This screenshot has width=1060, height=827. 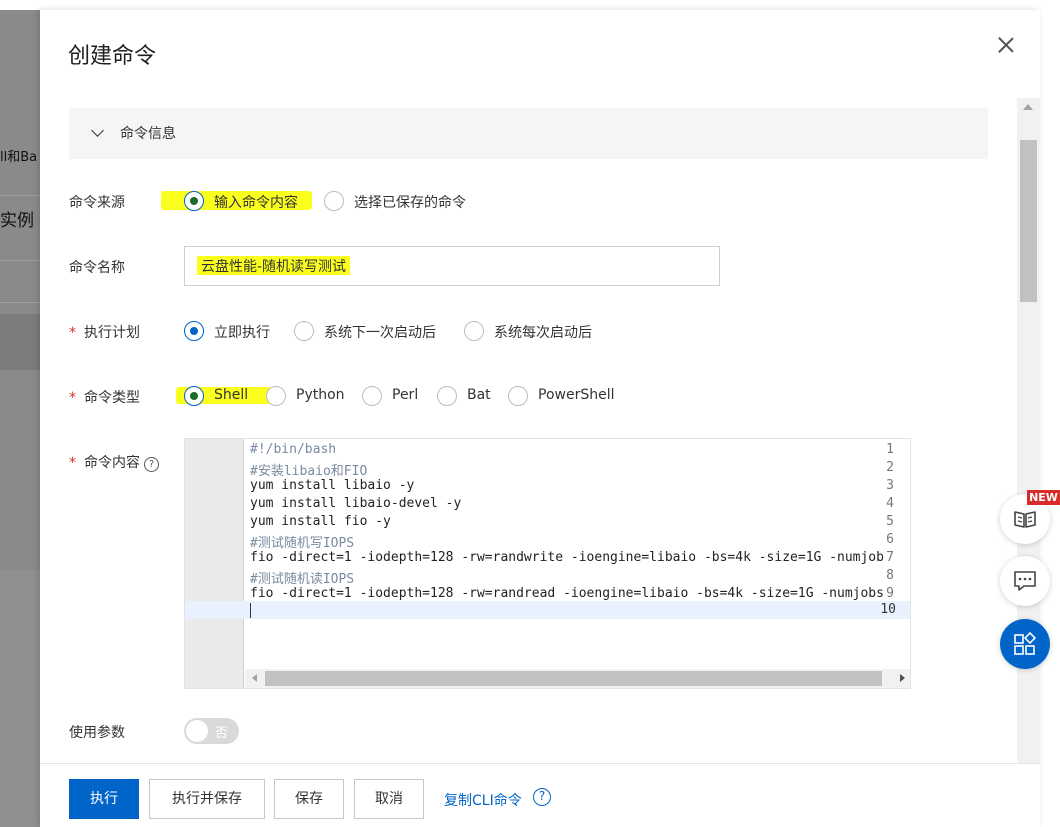 I want to click on scroll-right-arrow-icon, so click(x=902, y=678).